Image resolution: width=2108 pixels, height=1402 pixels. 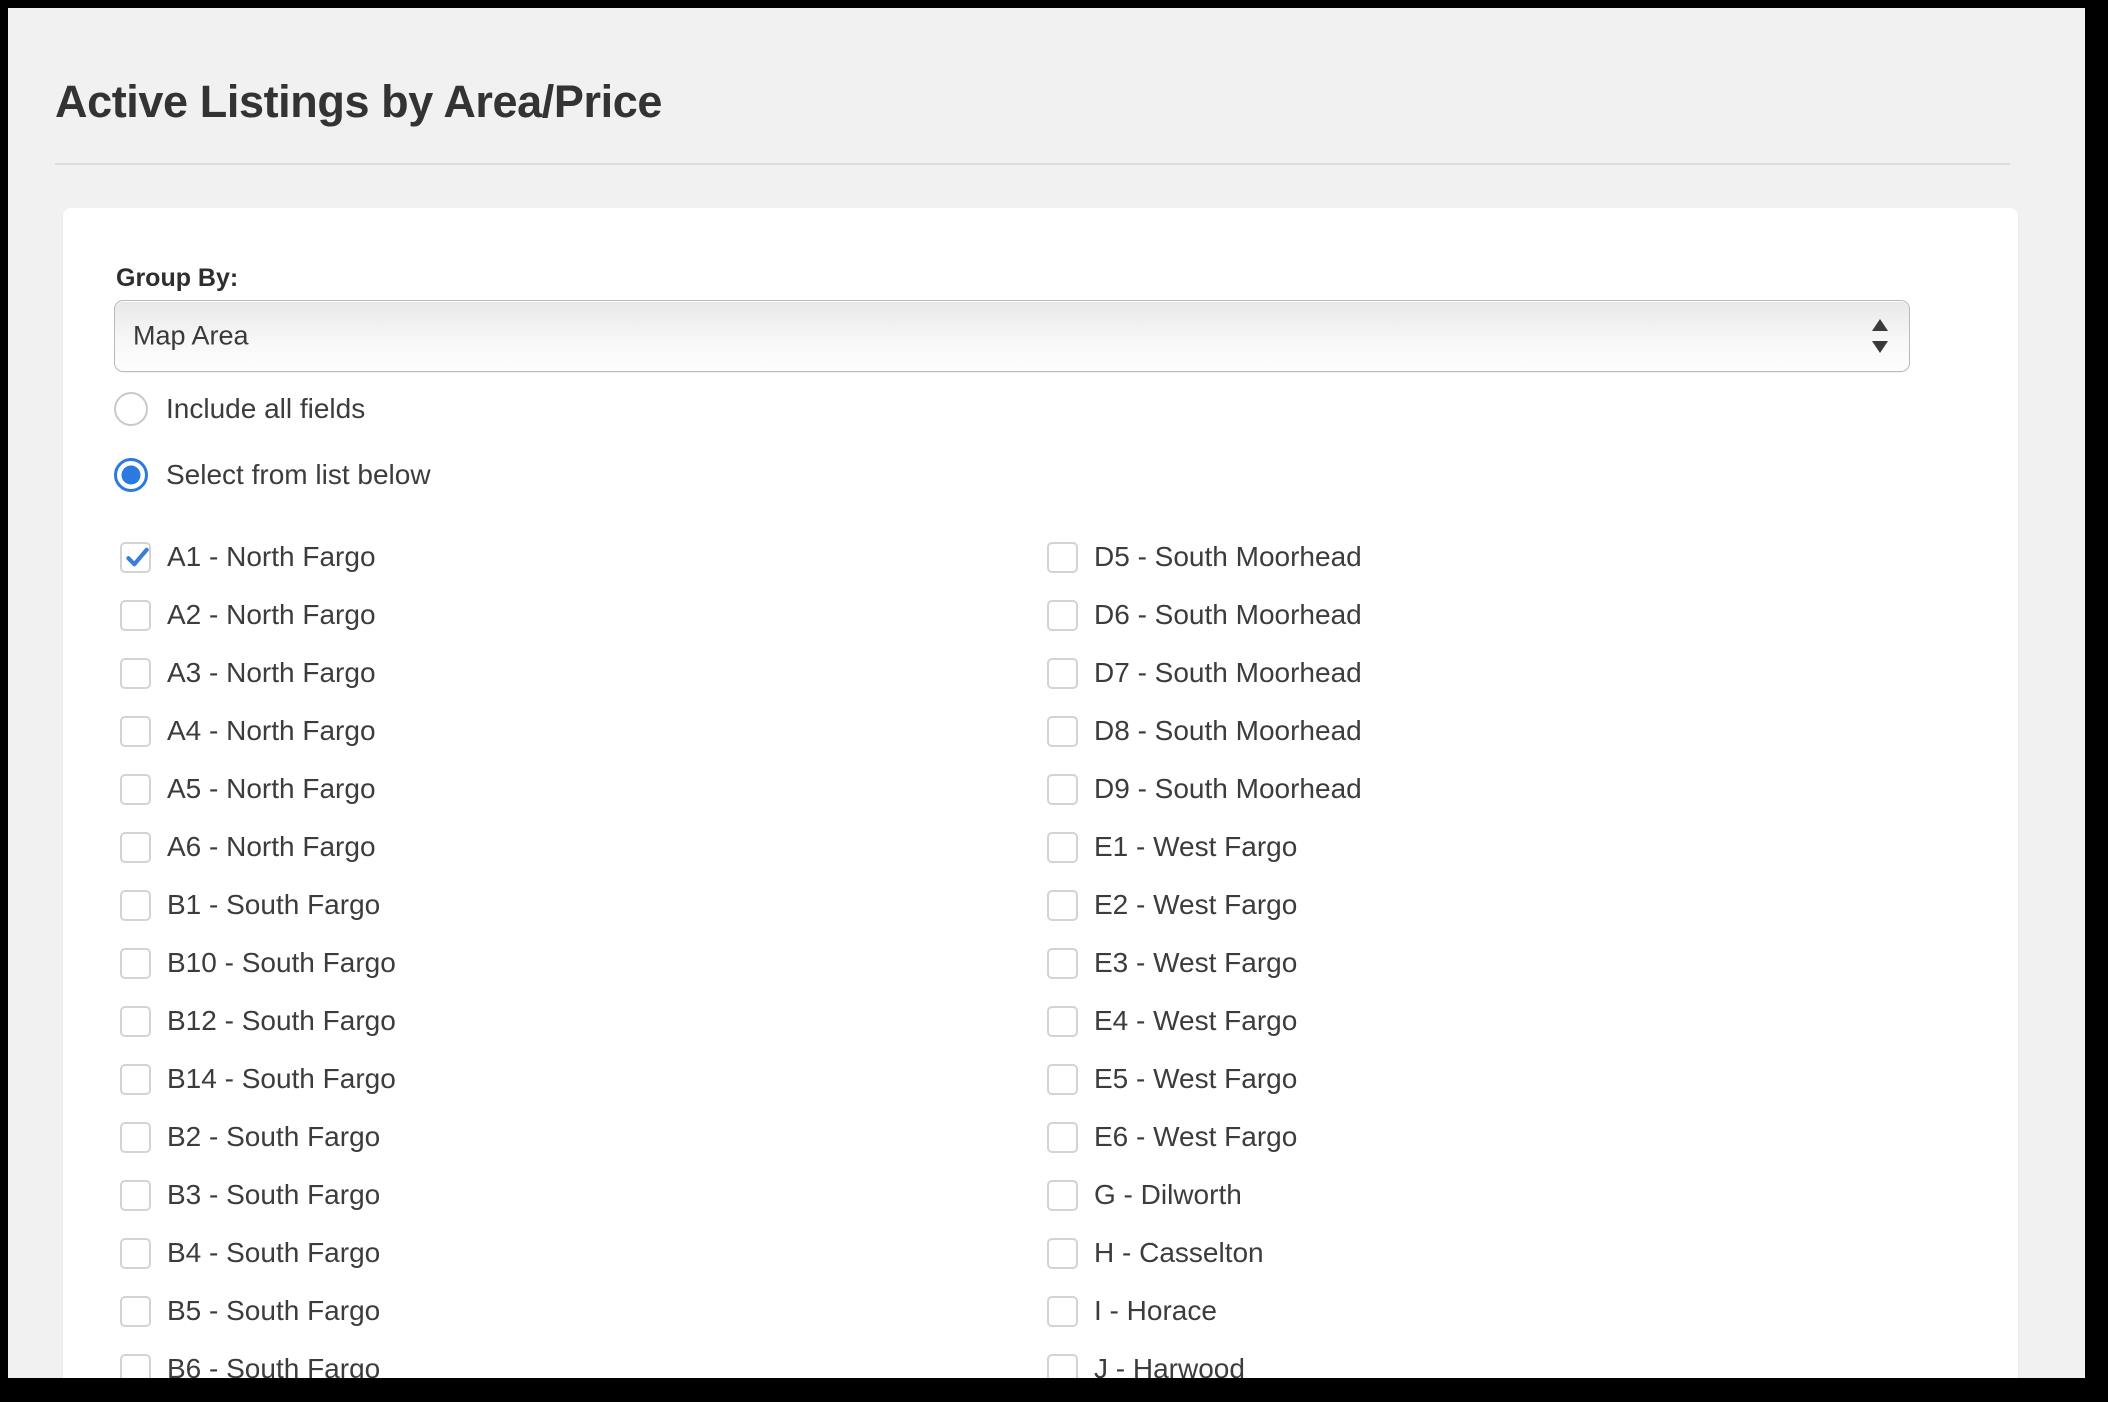 I want to click on area-checkbox-label: E4 - West Fargo, so click(x=1196, y=1020).